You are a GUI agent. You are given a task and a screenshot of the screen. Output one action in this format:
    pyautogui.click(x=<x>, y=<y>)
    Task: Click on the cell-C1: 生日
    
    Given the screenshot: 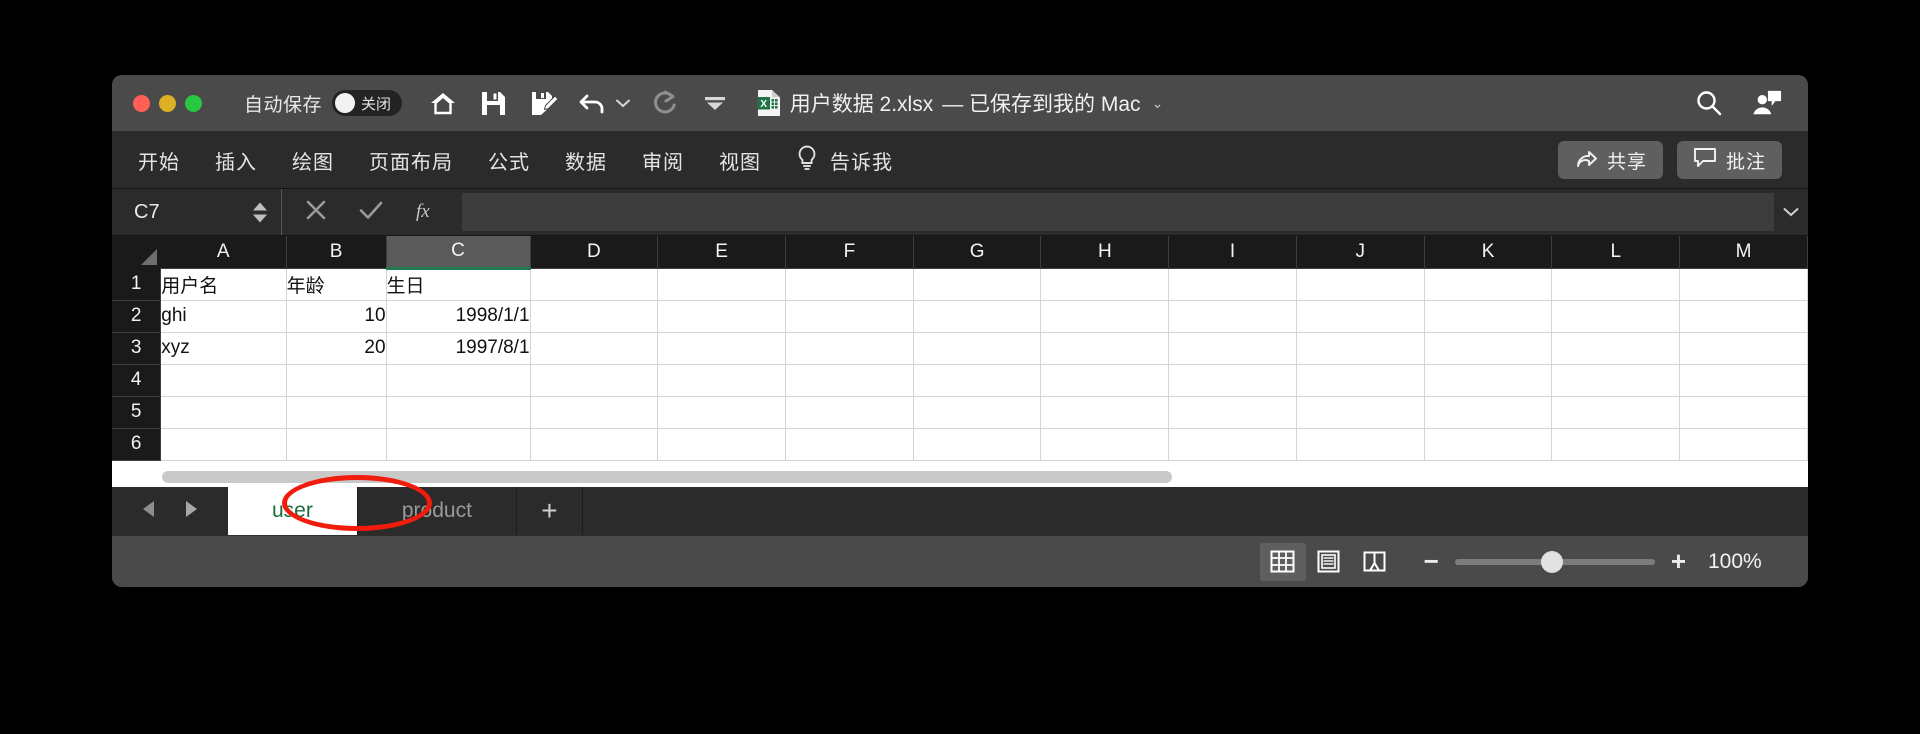 What is the action you would take?
    pyautogui.click(x=458, y=284)
    